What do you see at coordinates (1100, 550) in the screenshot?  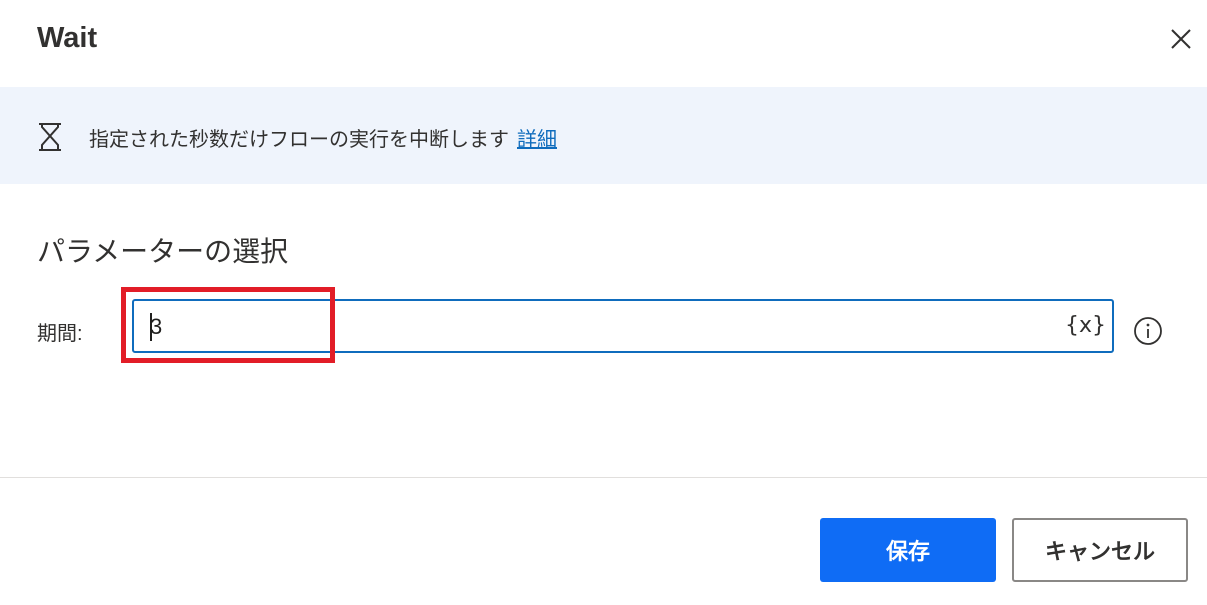 I see `cancel-button: キャンセル` at bounding box center [1100, 550].